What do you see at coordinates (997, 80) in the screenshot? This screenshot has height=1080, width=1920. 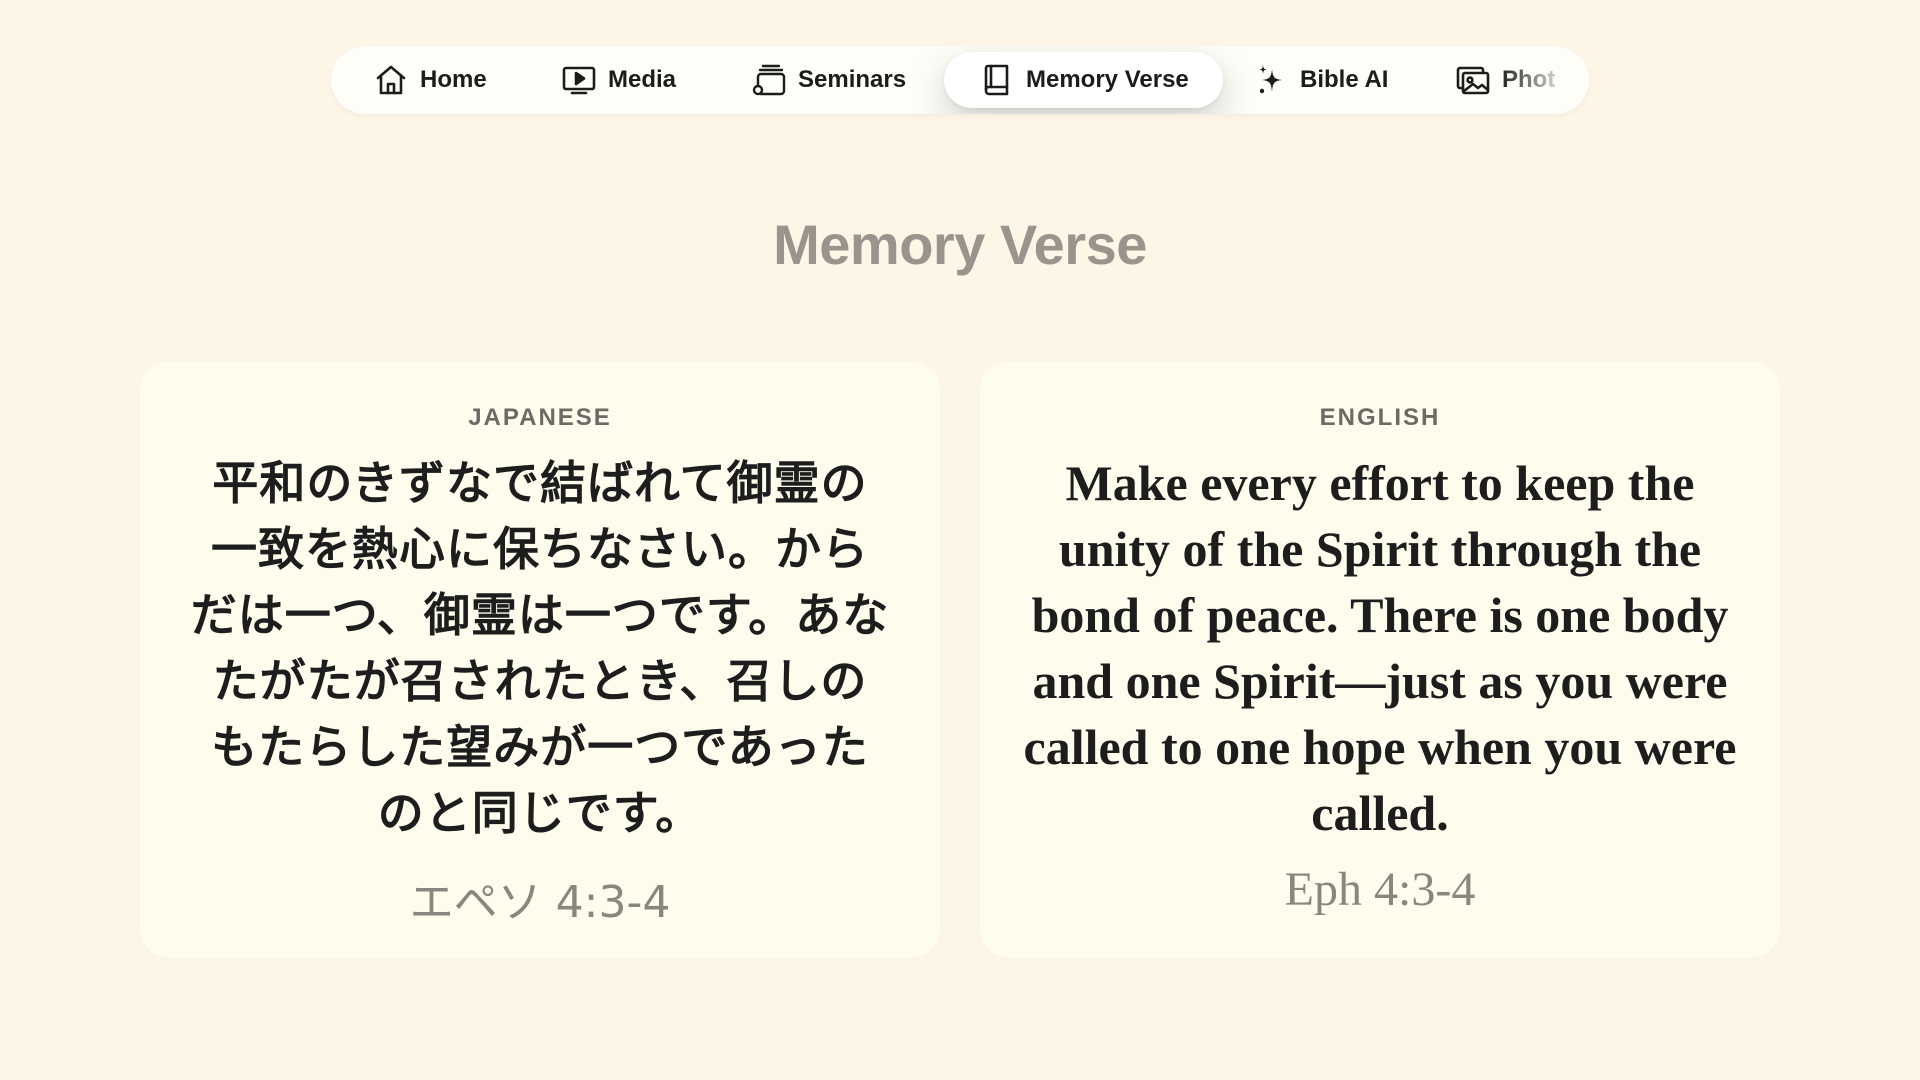 I see `book-icon` at bounding box center [997, 80].